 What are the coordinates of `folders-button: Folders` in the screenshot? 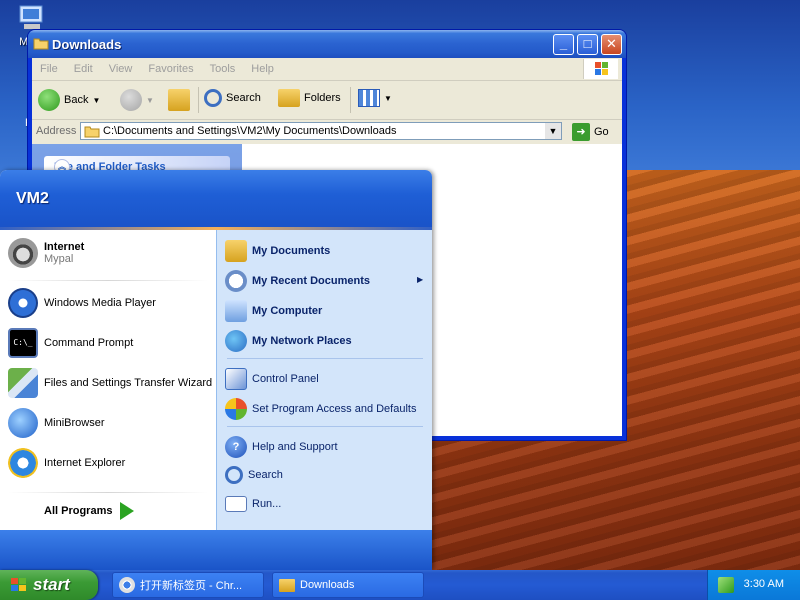 It's located at (309, 98).